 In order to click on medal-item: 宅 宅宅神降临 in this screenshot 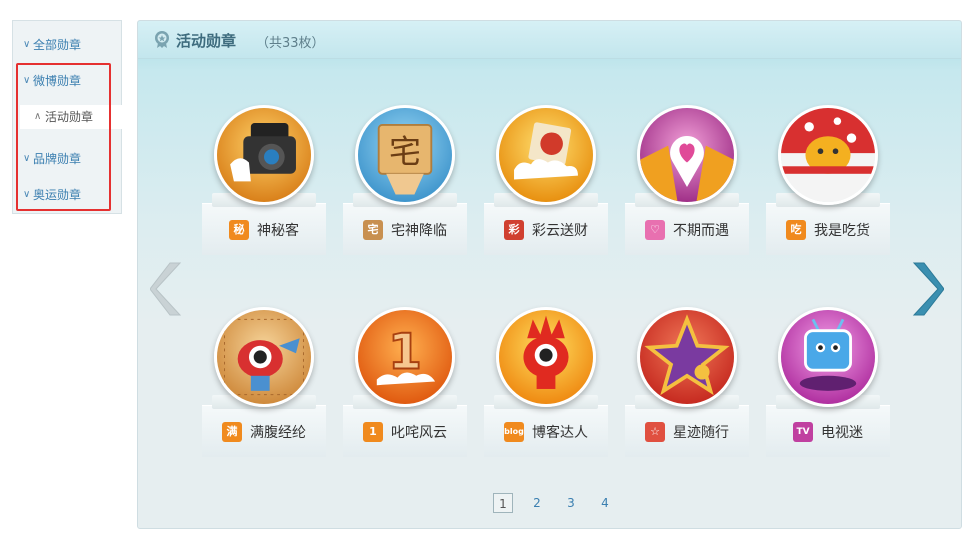, I will do `click(405, 180)`.